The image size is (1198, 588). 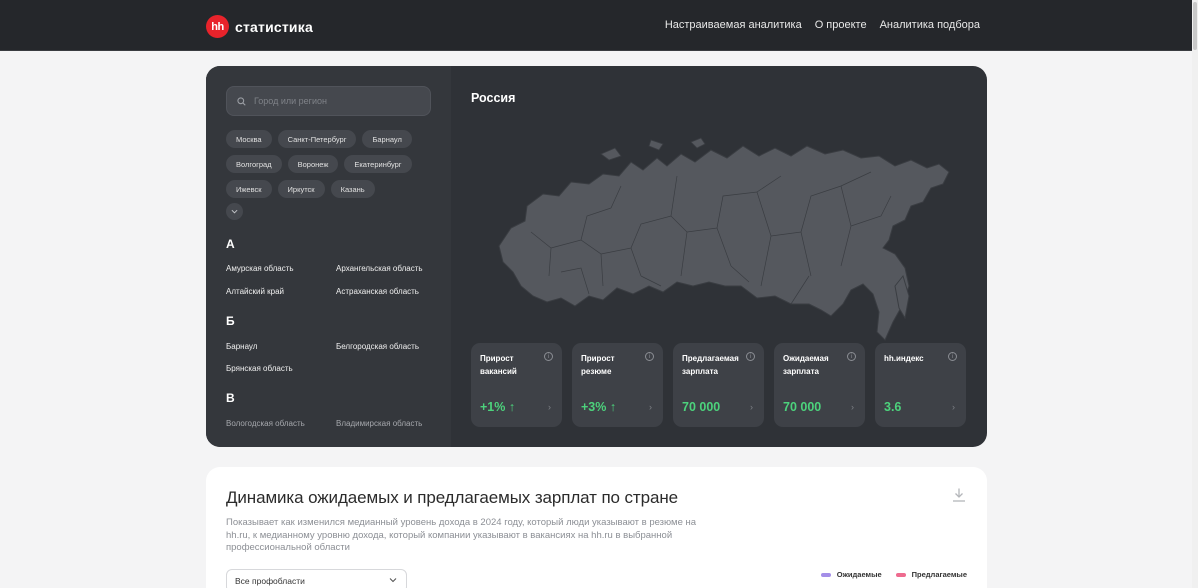 What do you see at coordinates (819, 385) in the screenshot?
I see `stat-card-expected-salary: Ожидаемая зарплата i 70 000 ›` at bounding box center [819, 385].